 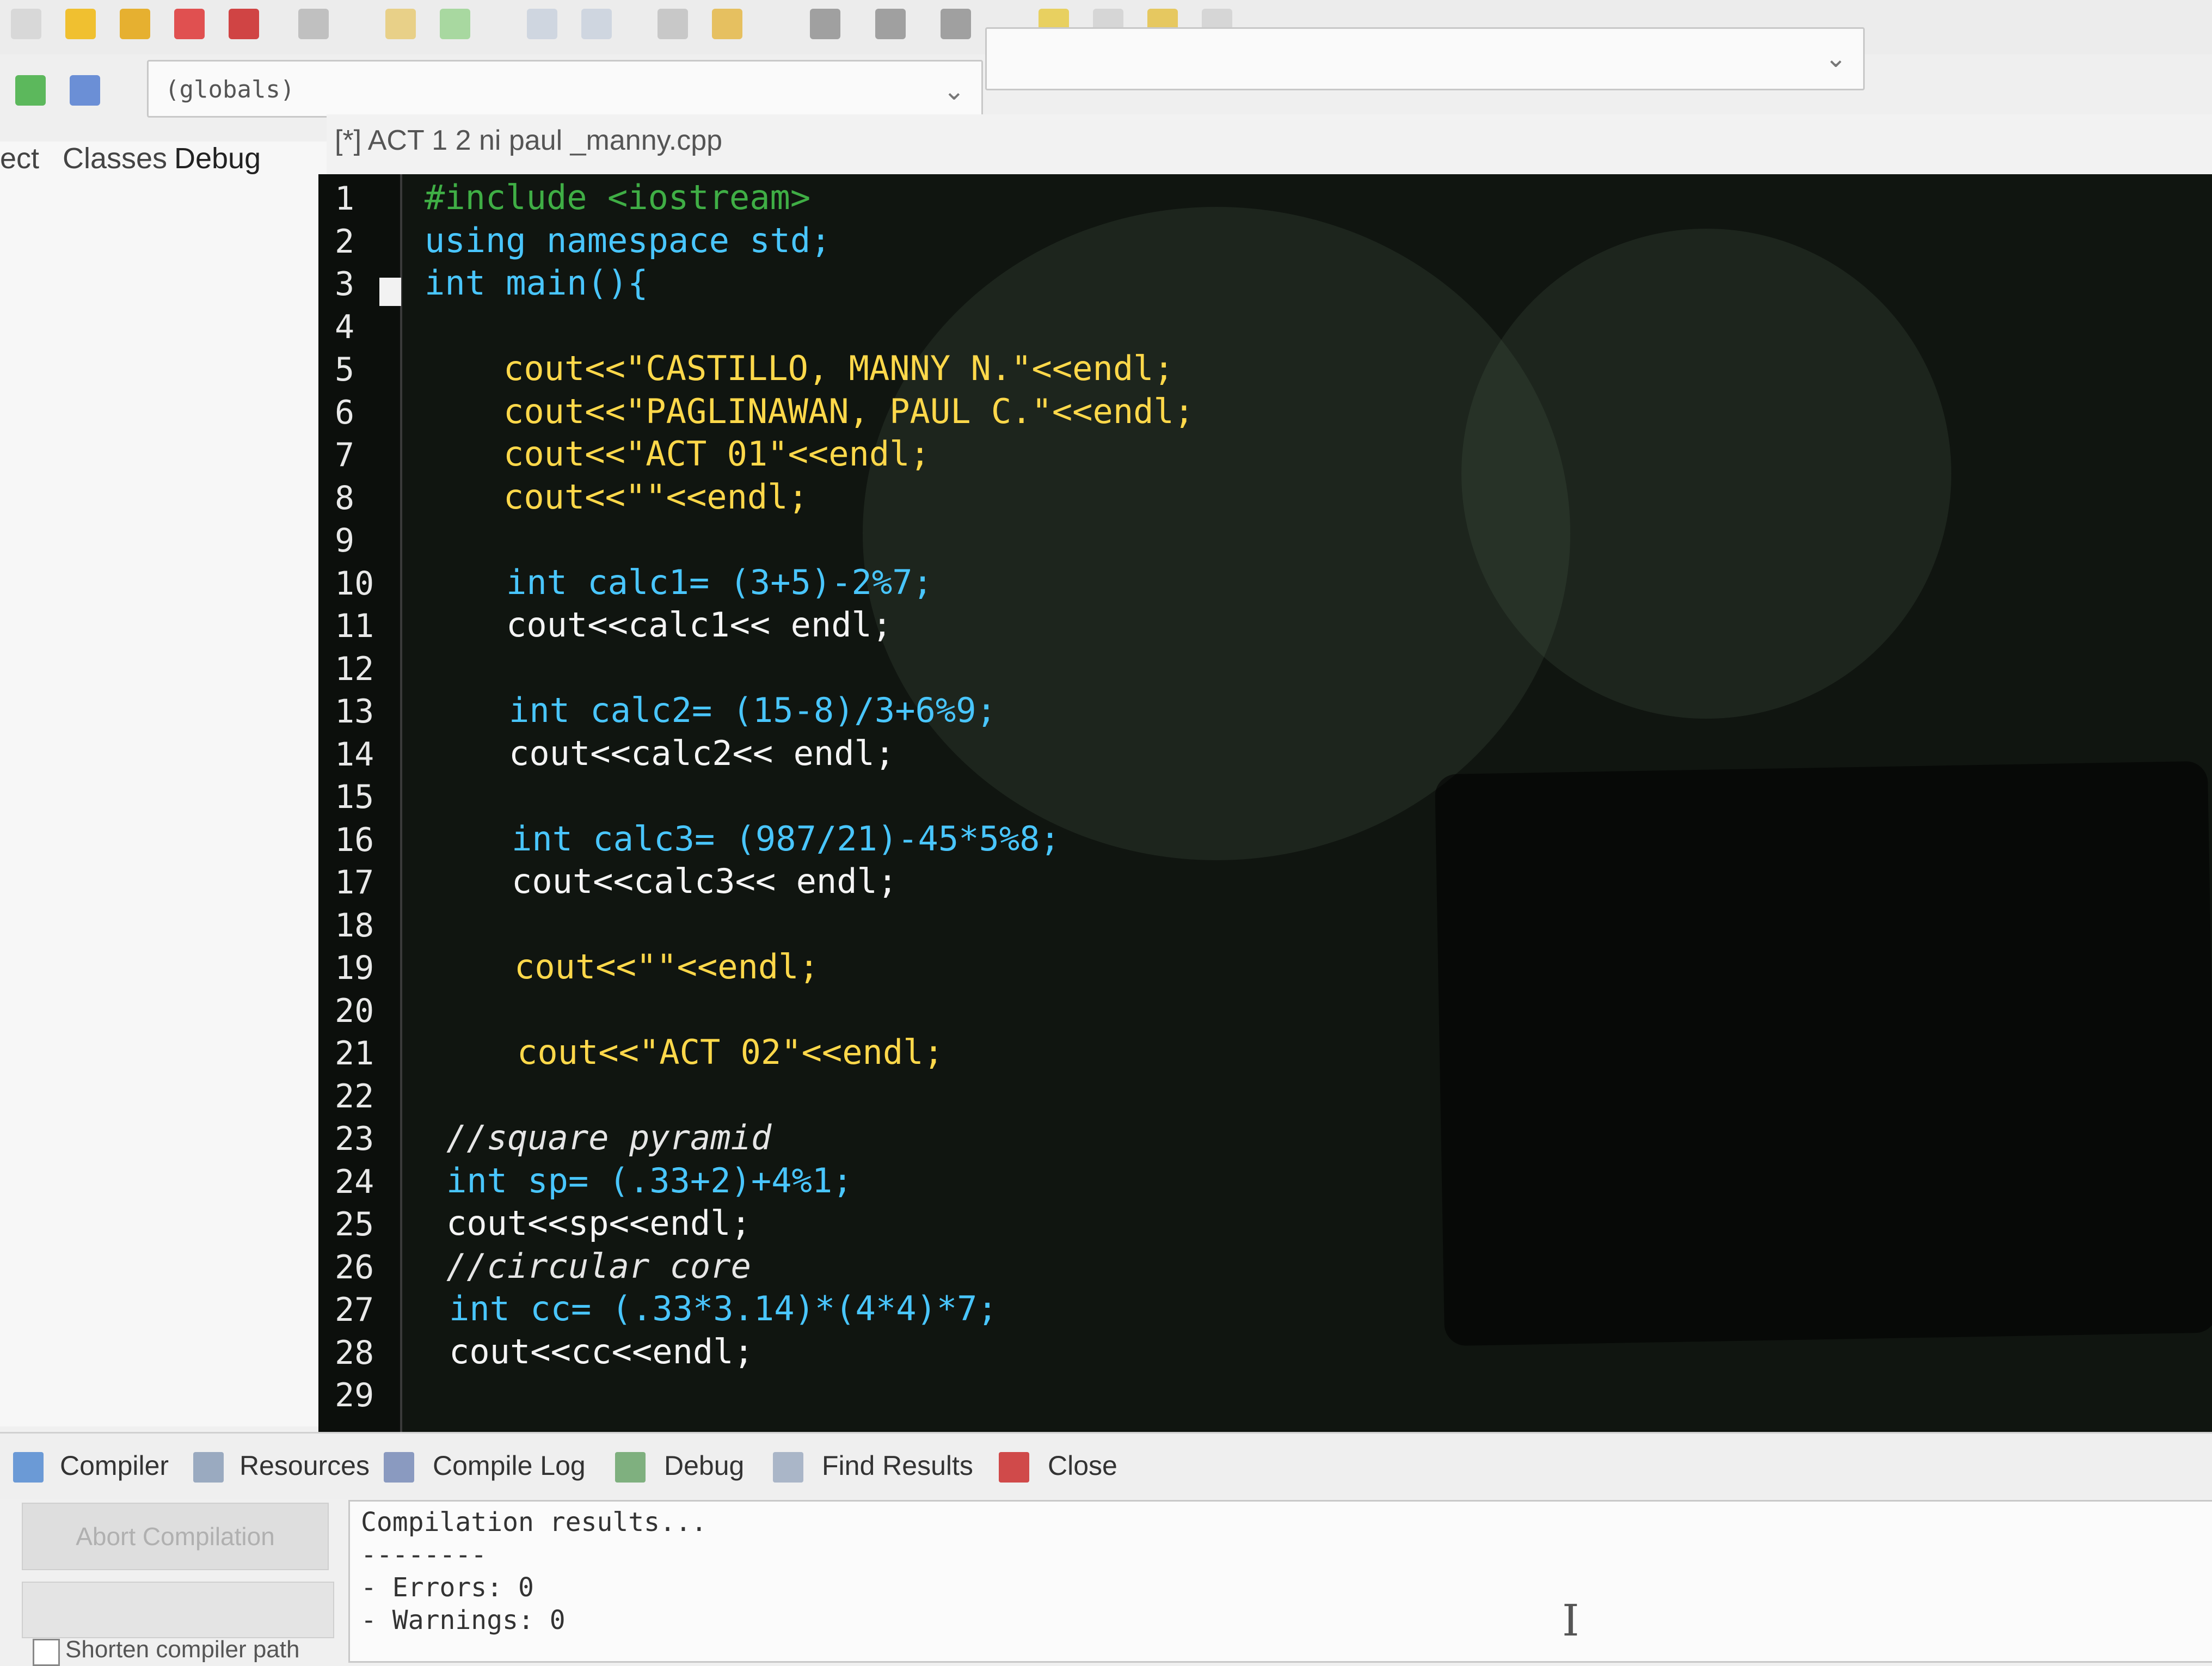 What do you see at coordinates (510, 1465) in the screenshot?
I see `tab-compile-log: Compile Log` at bounding box center [510, 1465].